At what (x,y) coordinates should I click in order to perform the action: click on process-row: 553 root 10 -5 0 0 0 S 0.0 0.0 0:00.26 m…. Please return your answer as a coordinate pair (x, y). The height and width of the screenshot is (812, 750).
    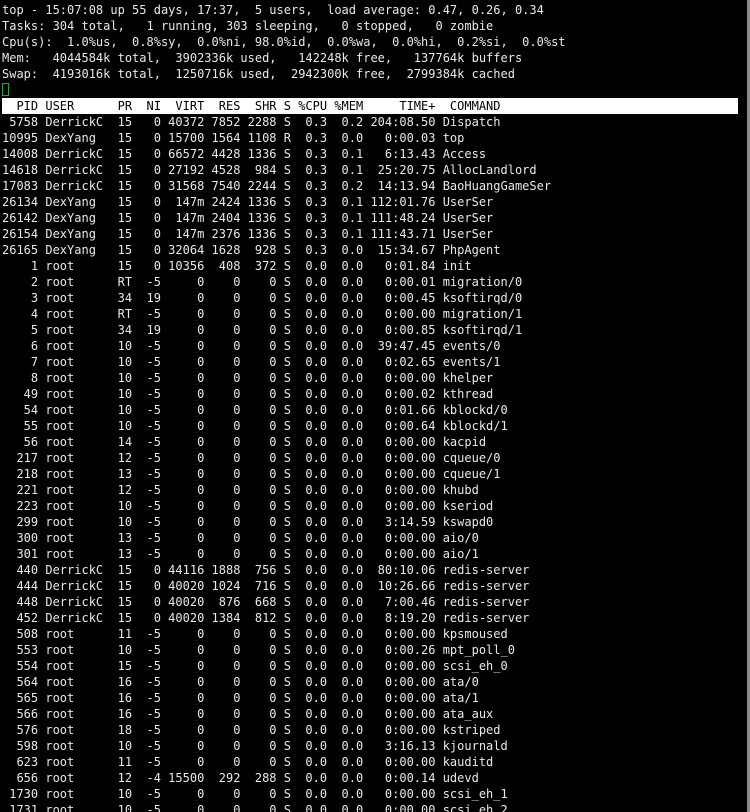
    Looking at the image, I should click on (258, 650).